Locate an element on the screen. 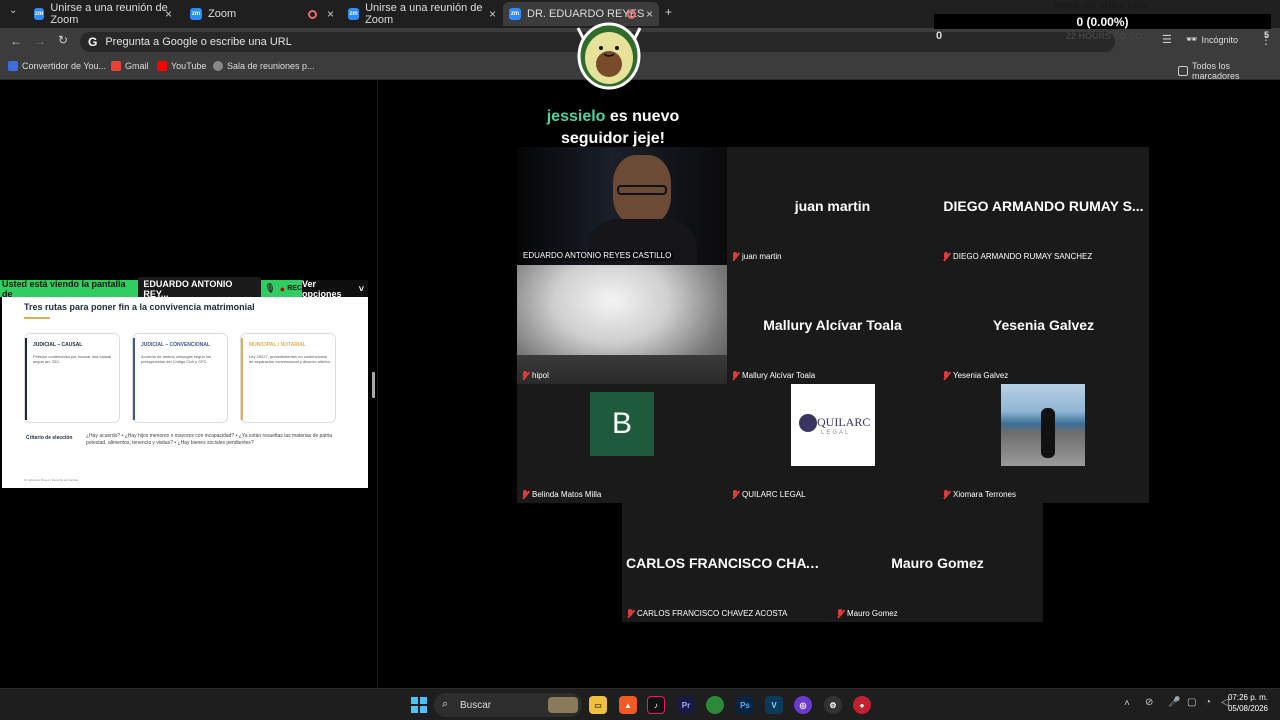  tab-zoom-join-2: zm Unirse a una reunión de Zoom × is located at coordinates (422, 14).